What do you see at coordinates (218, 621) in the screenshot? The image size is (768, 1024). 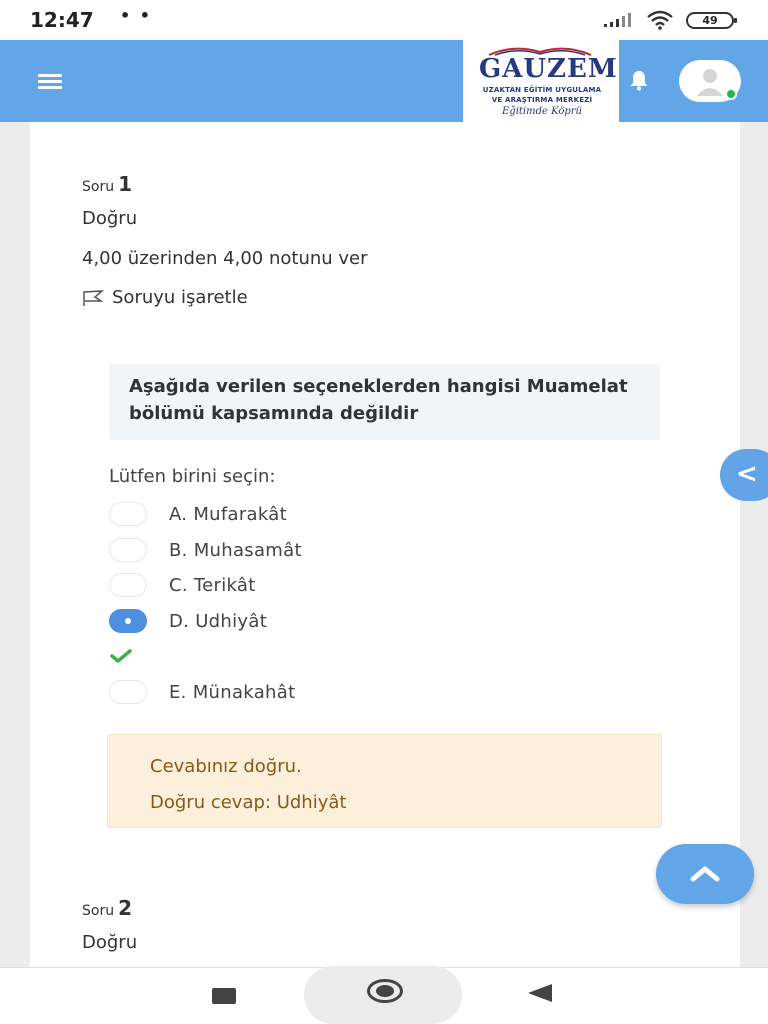 I see `option-d-label: D. Udhiyât` at bounding box center [218, 621].